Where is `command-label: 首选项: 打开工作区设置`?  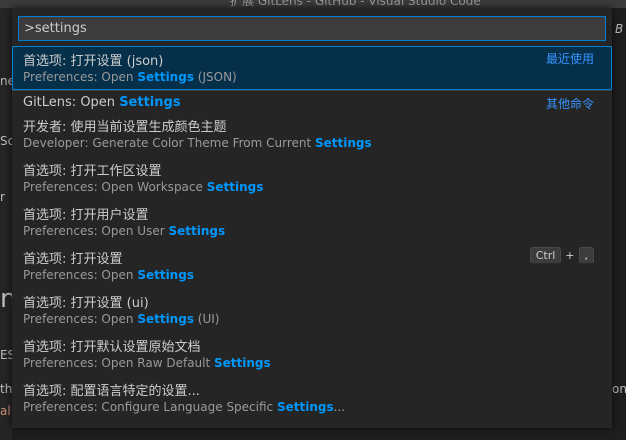 command-label: 首选项: 打开工作区设置 is located at coordinates (92, 171).